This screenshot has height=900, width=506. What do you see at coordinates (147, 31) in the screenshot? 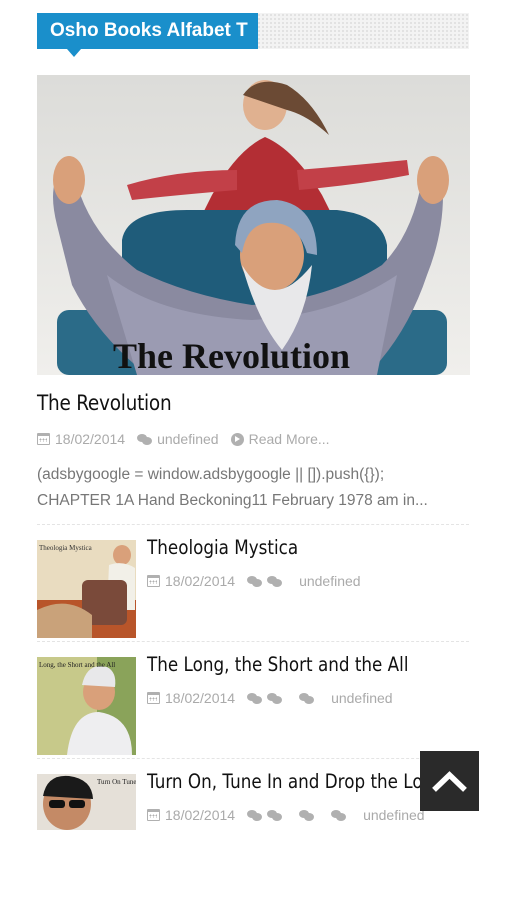
I see `section-title: Osho Books Alfabet T` at bounding box center [147, 31].